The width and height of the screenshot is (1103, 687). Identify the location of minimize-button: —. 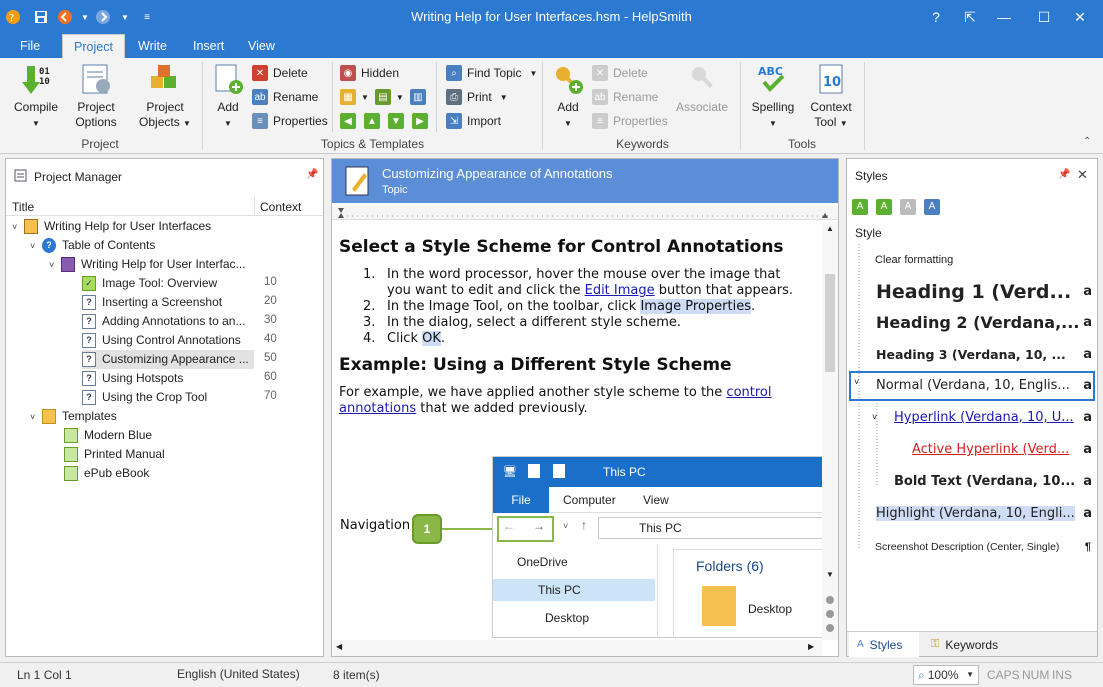
(1004, 17).